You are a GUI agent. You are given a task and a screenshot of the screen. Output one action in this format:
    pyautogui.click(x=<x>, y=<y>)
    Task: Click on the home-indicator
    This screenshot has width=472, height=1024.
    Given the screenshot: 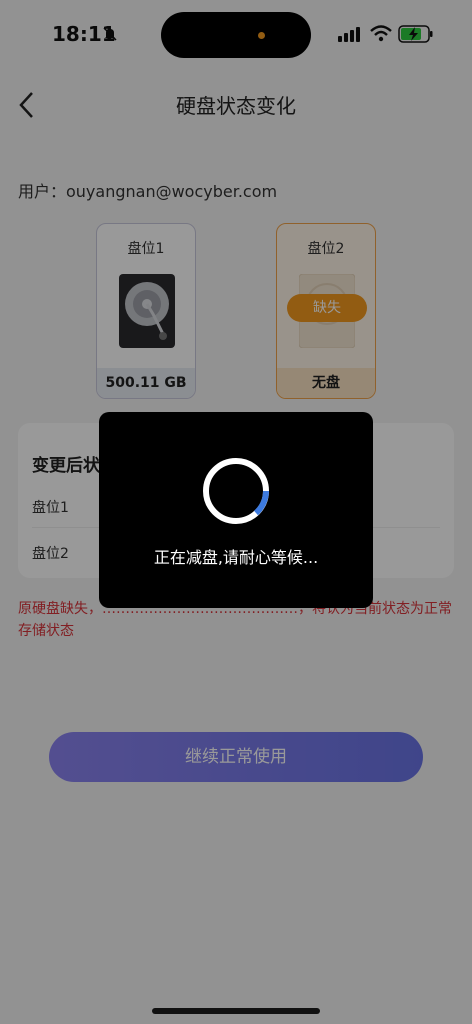 What is the action you would take?
    pyautogui.click(x=236, y=1011)
    